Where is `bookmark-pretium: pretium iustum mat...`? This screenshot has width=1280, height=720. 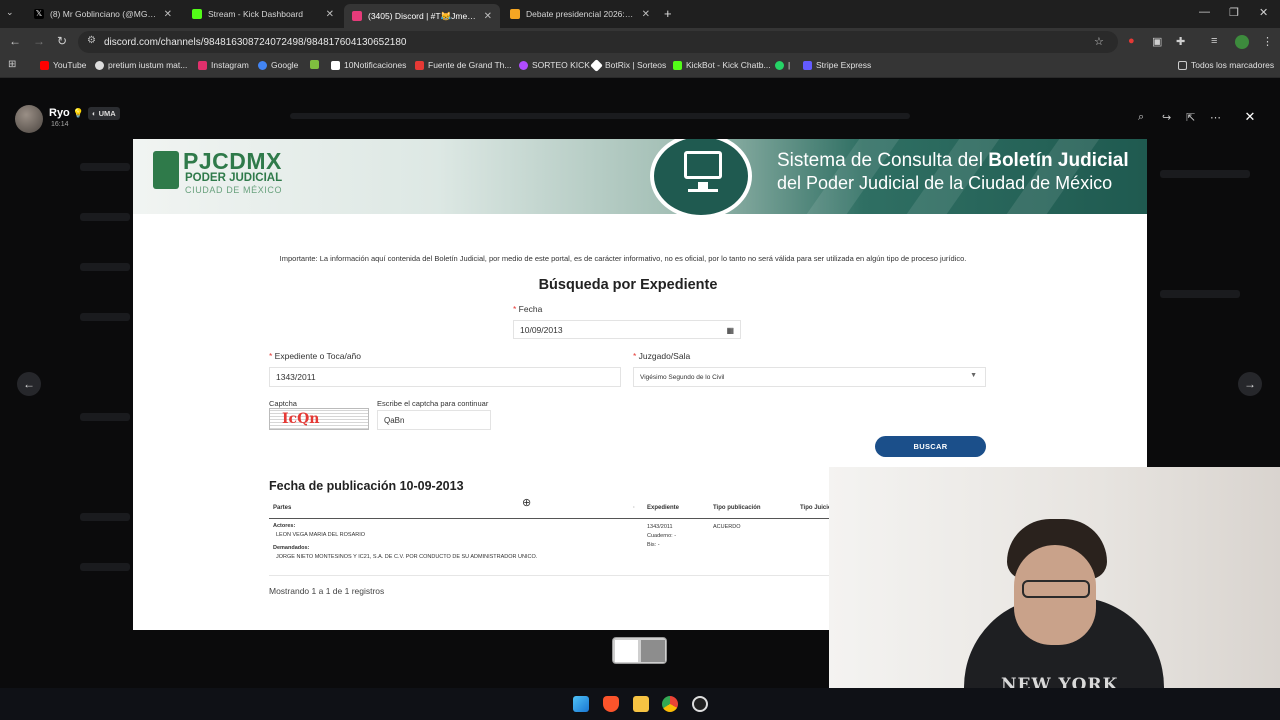
bookmark-pretium: pretium iustum mat... is located at coordinates (141, 65).